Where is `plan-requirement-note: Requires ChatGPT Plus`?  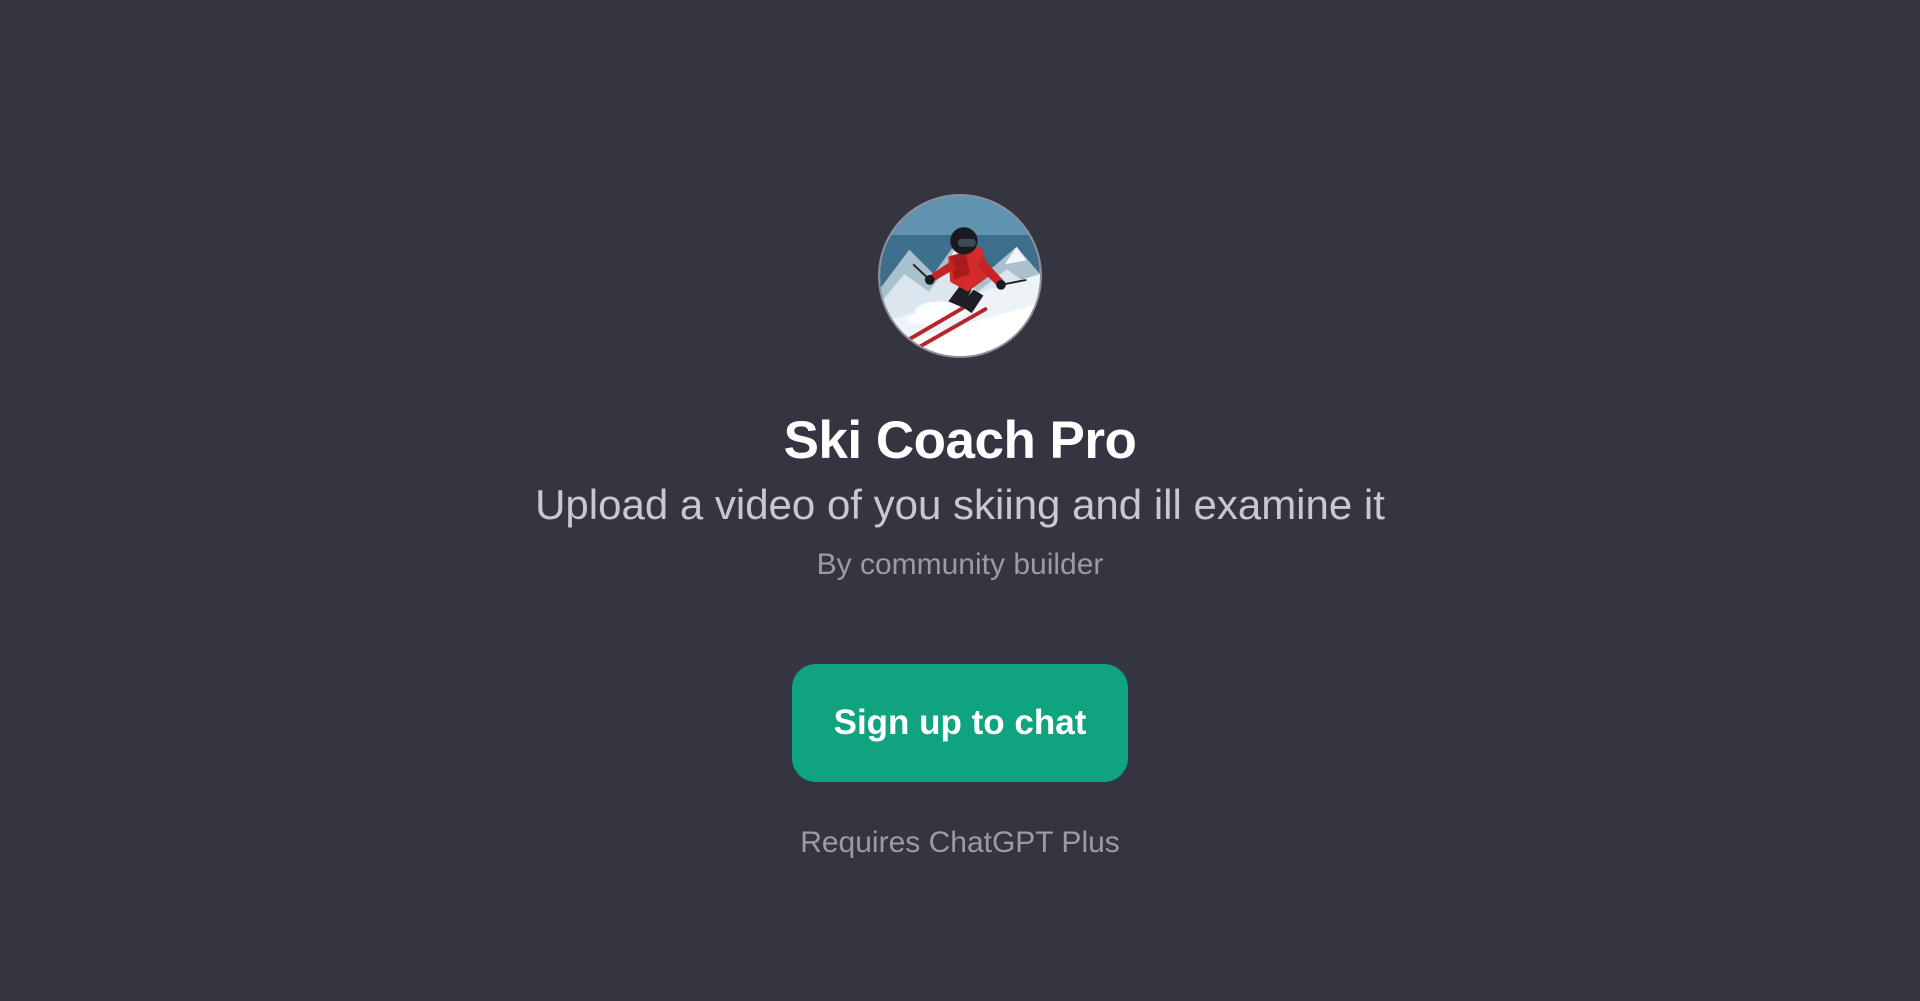 plan-requirement-note: Requires ChatGPT Plus is located at coordinates (960, 842).